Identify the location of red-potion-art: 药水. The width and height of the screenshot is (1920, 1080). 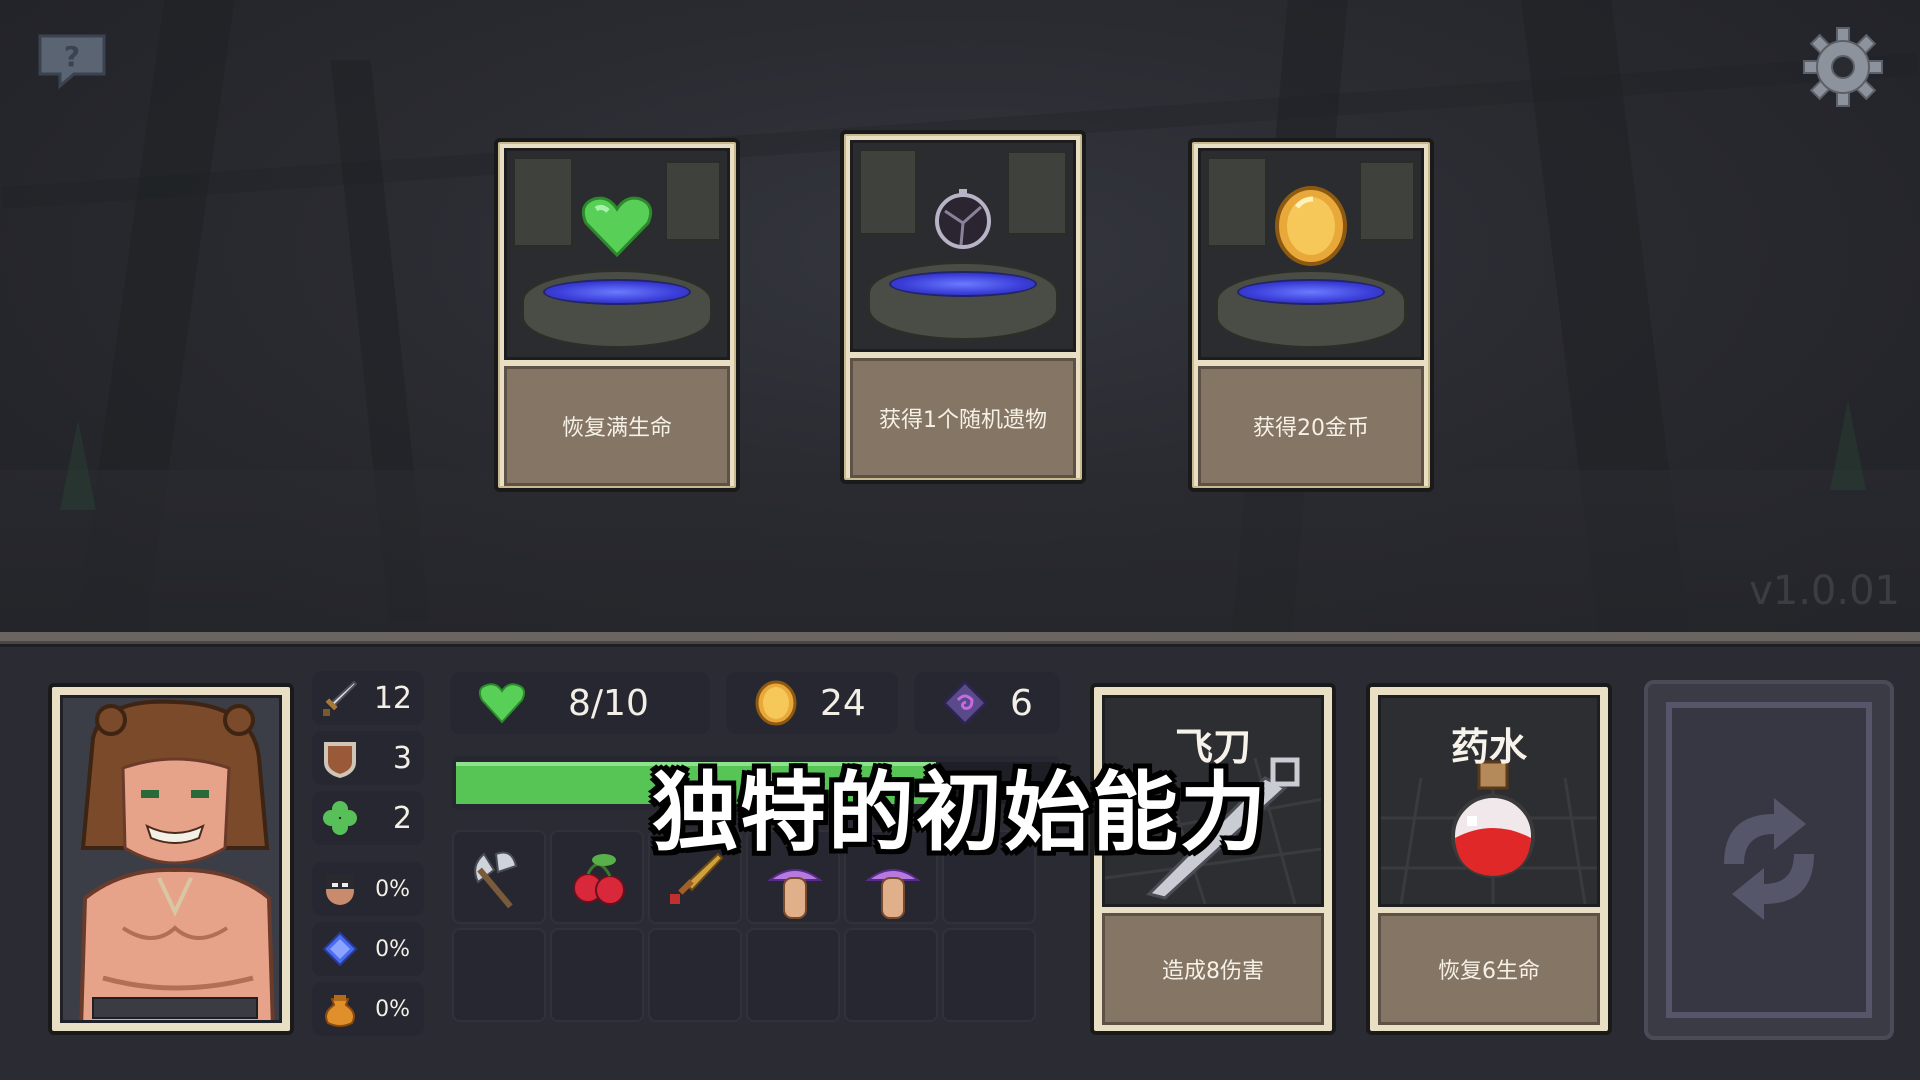
(1489, 801).